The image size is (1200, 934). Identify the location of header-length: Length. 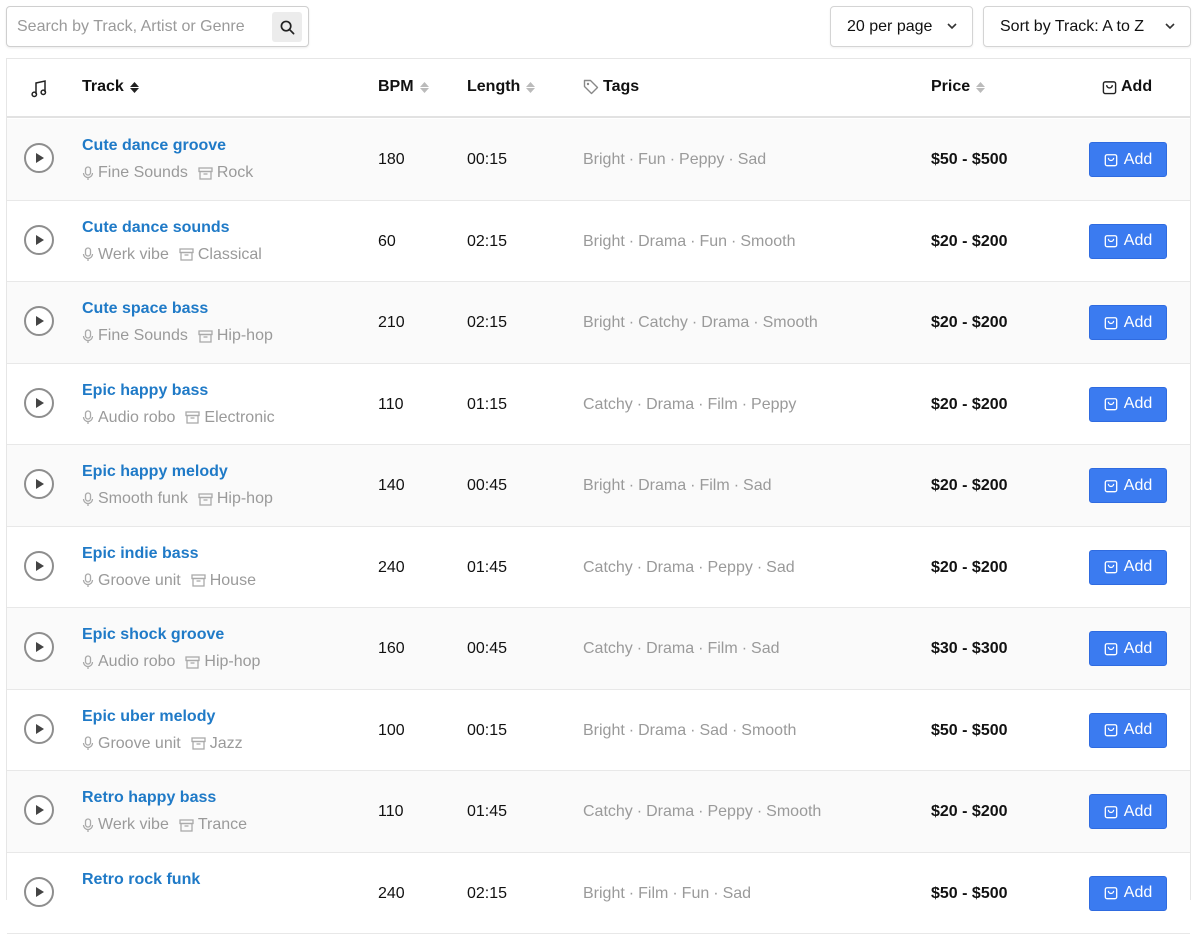
(501, 87).